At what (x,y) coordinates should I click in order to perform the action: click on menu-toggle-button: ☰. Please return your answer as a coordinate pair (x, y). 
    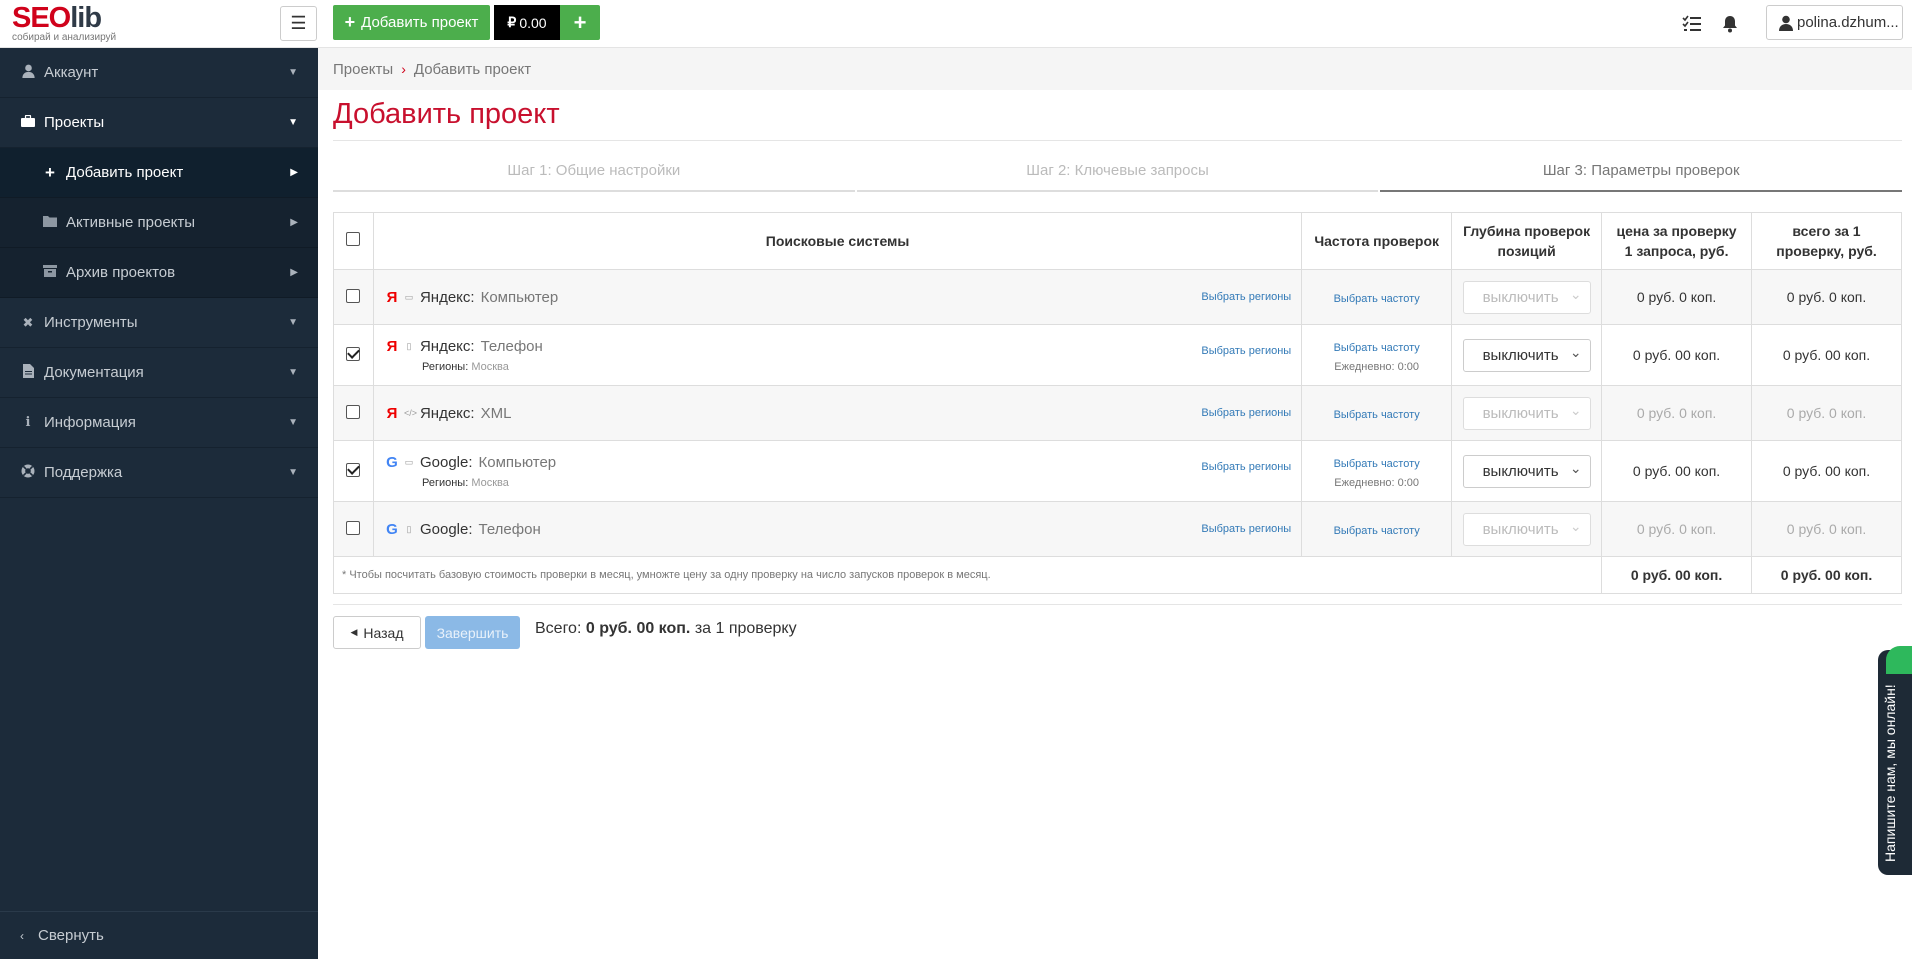
    Looking at the image, I should click on (298, 23).